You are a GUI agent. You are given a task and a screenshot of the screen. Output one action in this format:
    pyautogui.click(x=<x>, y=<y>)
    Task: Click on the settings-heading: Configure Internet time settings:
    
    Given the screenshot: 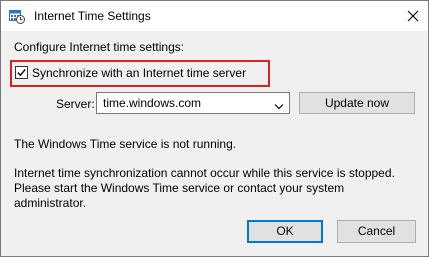 What is the action you would take?
    pyautogui.click(x=99, y=47)
    